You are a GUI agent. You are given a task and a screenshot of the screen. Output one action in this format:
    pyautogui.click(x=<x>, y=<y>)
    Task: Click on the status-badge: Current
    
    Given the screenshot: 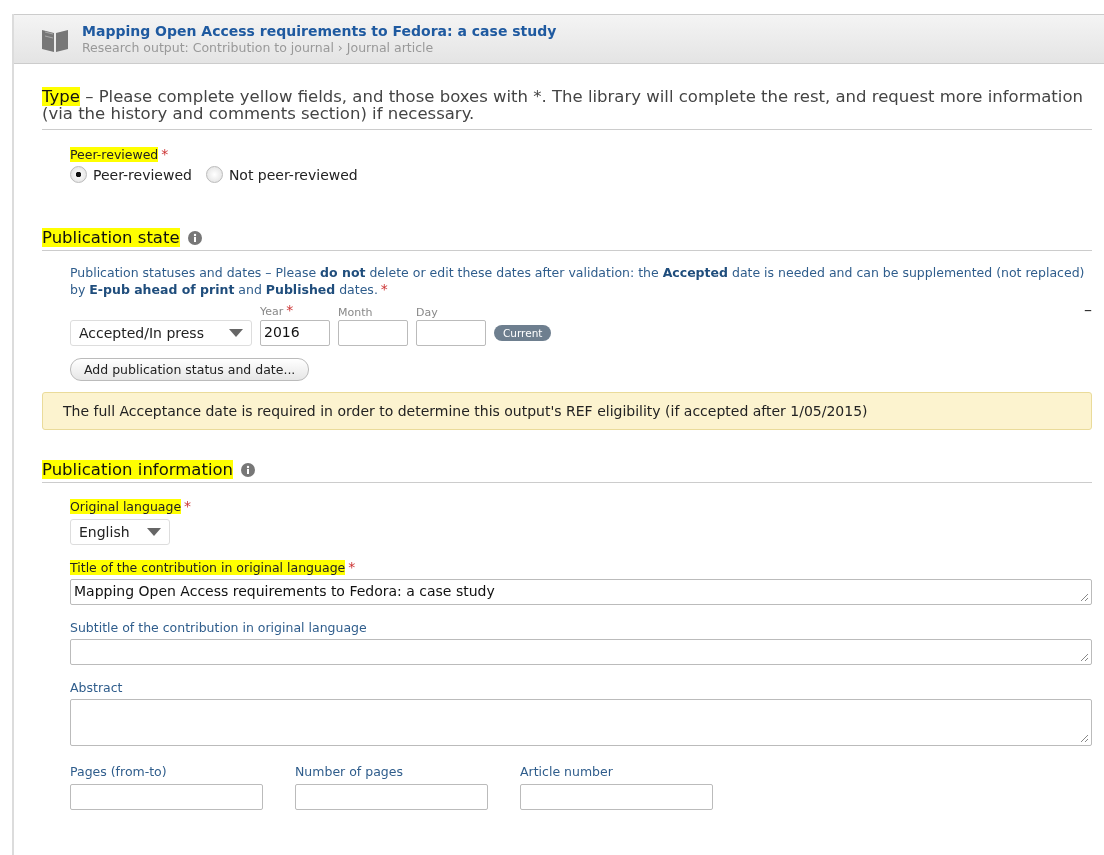 What is the action you would take?
    pyautogui.click(x=523, y=333)
    